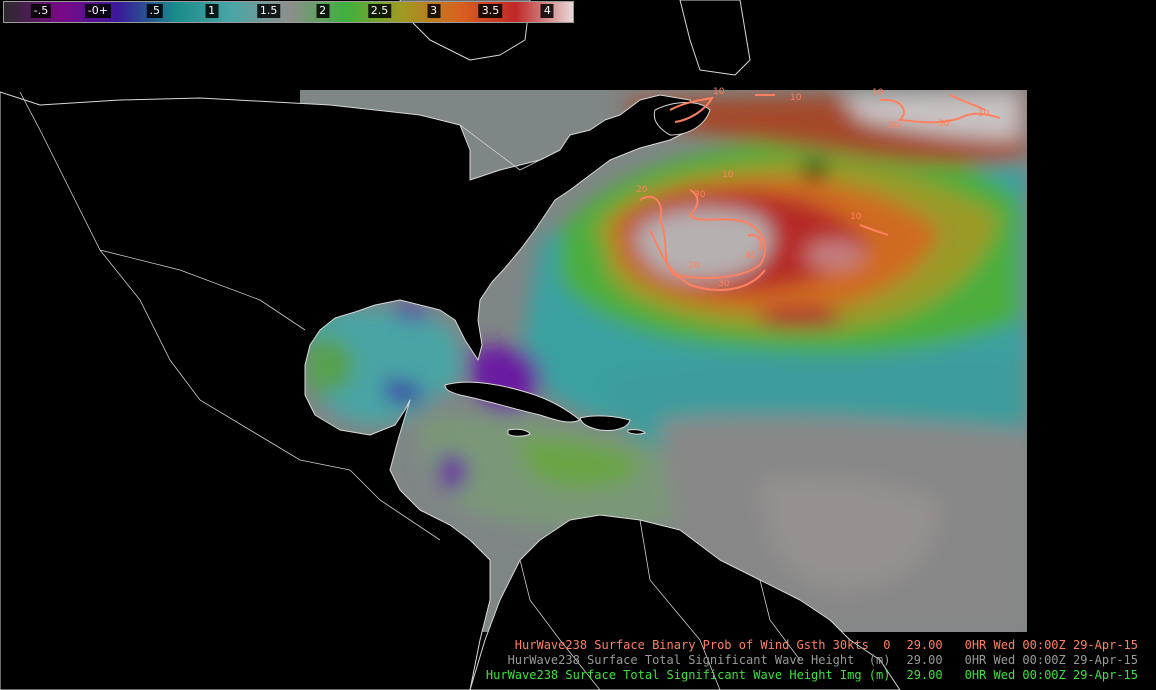 The height and width of the screenshot is (690, 1156). What do you see at coordinates (288, 12) in the screenshot?
I see `color-scale-bar: -.5 -0+ .5 1 1.5 2 2.5 3 3.5 4` at bounding box center [288, 12].